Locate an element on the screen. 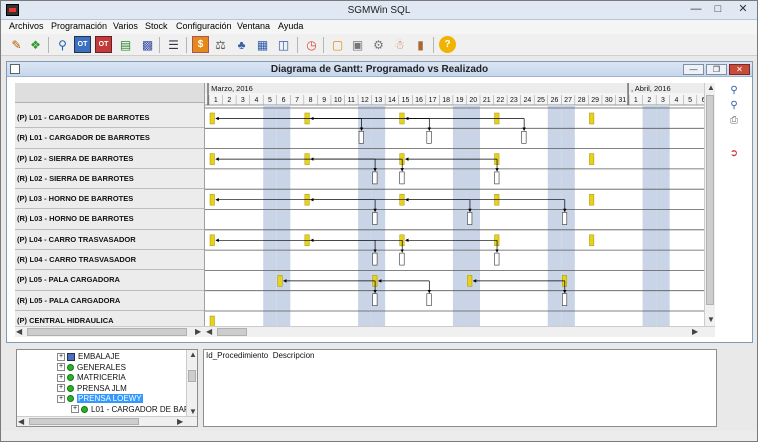 Image resolution: width=758 pixels, height=442 pixels. chart-horizontal-scrollbar: ◀ ▶ is located at coordinates (460, 331).